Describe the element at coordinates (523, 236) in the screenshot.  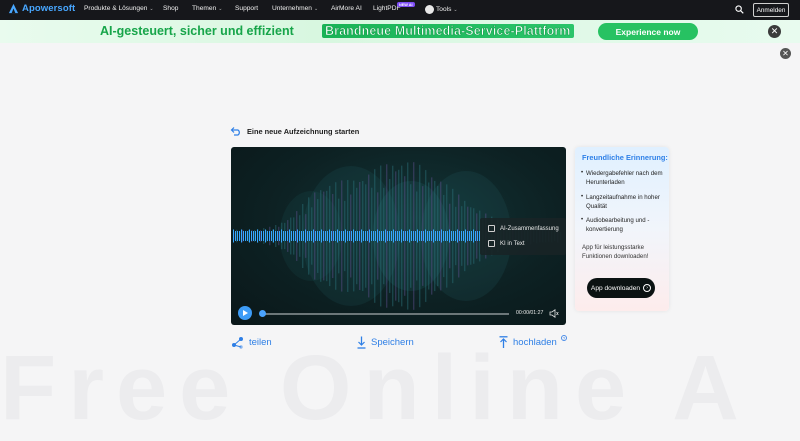
I see `ai-action-menu: AI-Zusammenfassung KI in Text` at that location.